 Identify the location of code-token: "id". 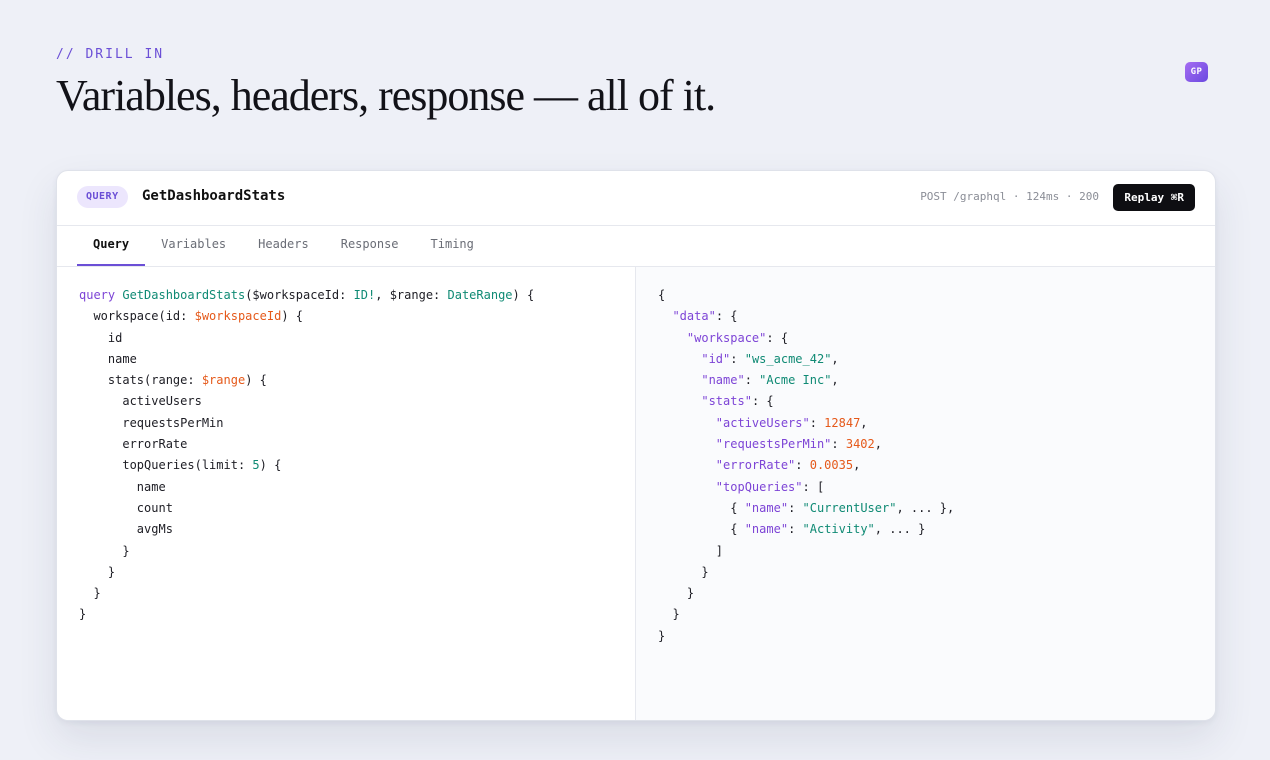
(716, 358).